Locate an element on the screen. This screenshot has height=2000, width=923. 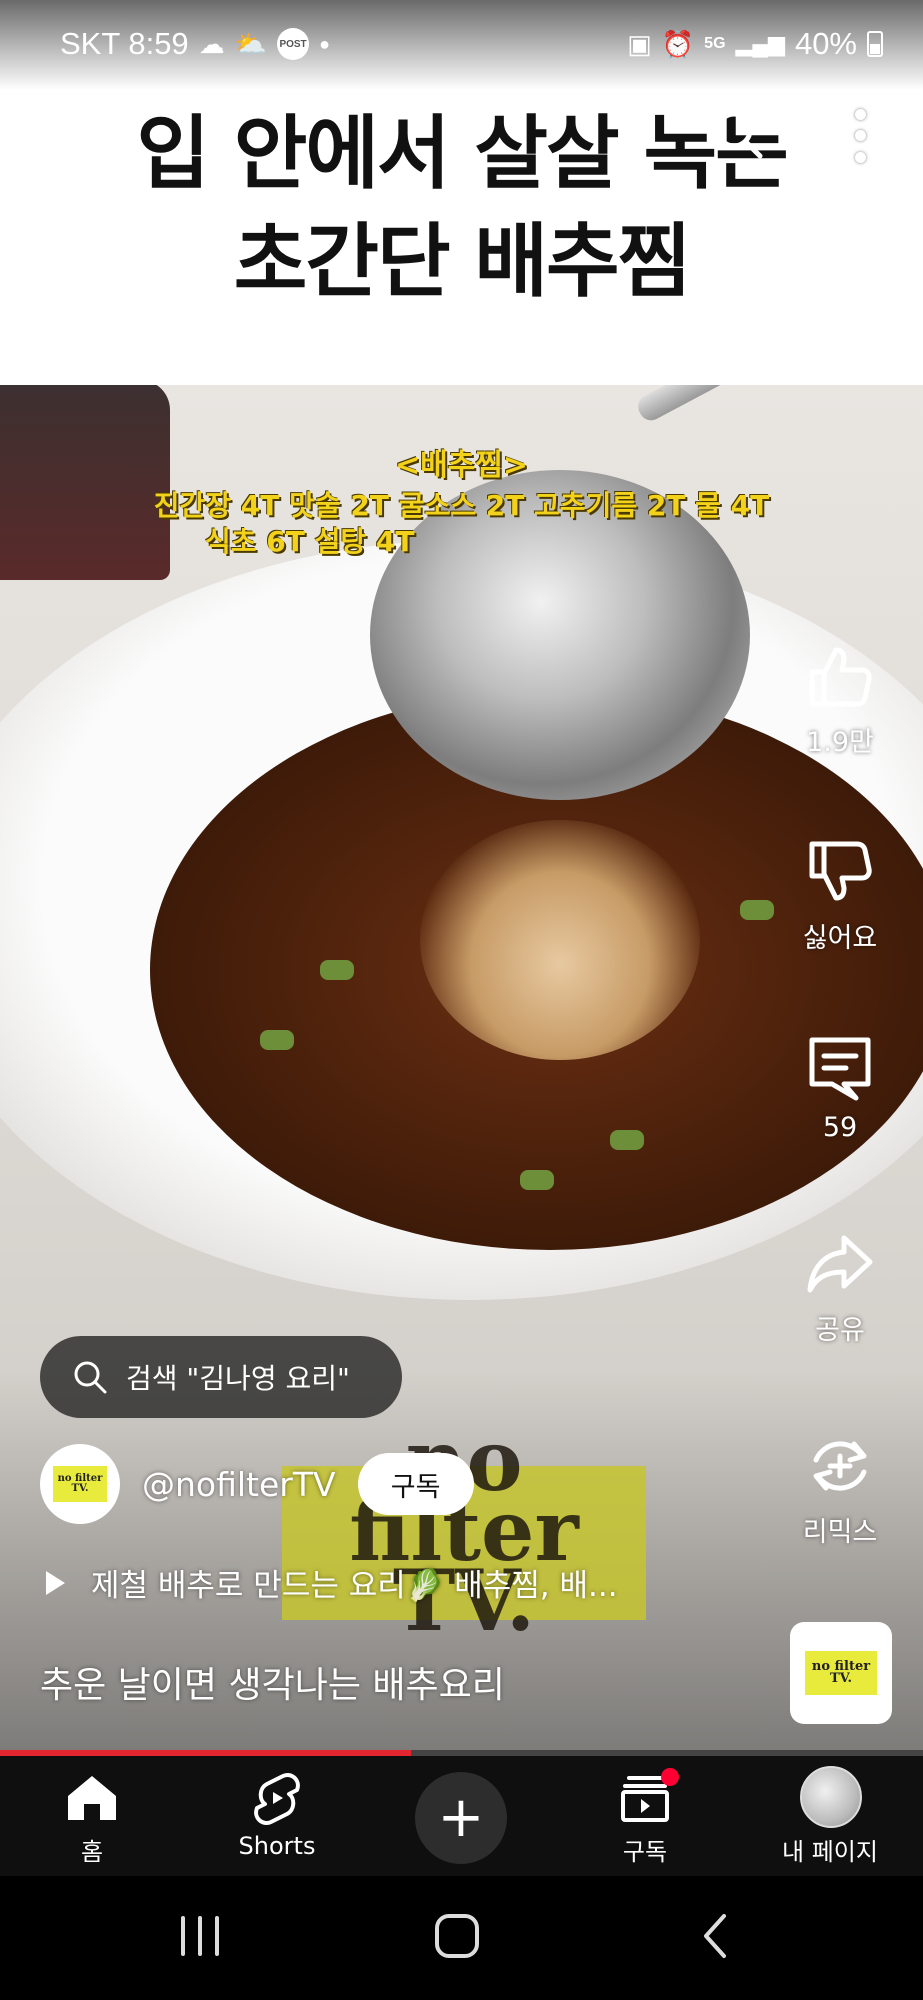
channel-row: no filter TV. @nofilterTV 구독 is located at coordinates (257, 1484).